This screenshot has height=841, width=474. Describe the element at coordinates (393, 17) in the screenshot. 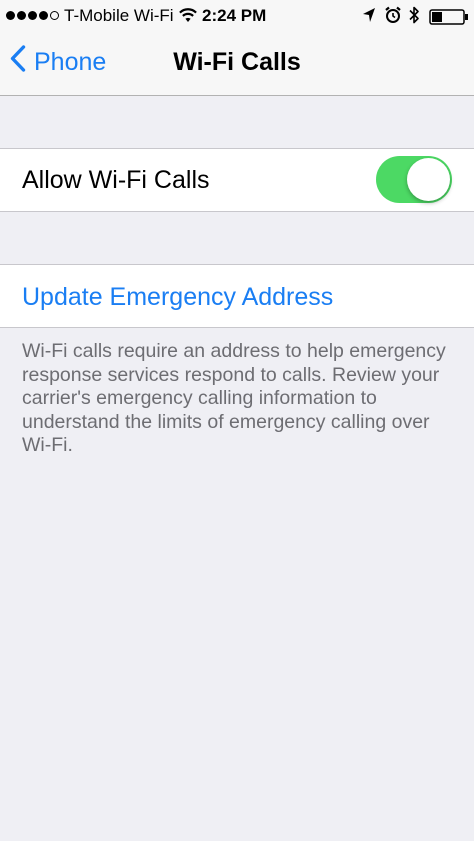

I see `alarm-icon` at that location.